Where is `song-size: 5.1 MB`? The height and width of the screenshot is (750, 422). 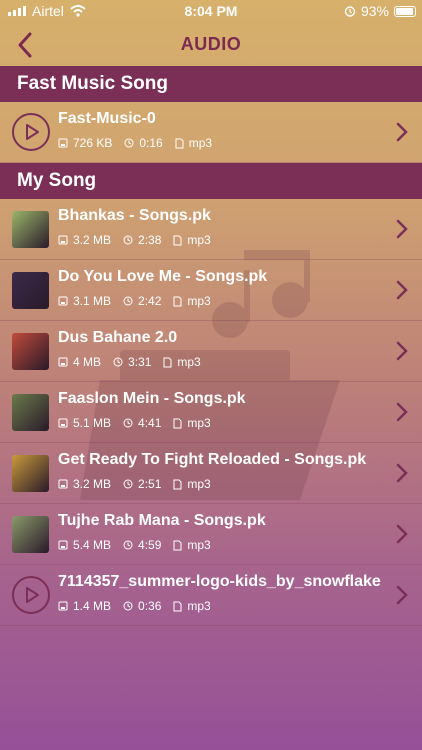
song-size: 5.1 MB is located at coordinates (92, 423).